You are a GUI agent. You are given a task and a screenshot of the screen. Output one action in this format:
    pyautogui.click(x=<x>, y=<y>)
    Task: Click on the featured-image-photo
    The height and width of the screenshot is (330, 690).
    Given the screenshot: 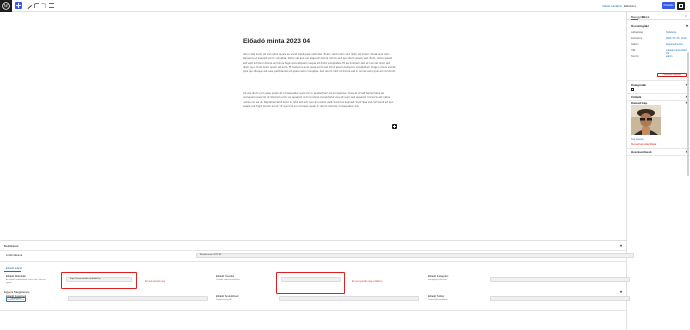 What is the action you would take?
    pyautogui.click(x=646, y=120)
    